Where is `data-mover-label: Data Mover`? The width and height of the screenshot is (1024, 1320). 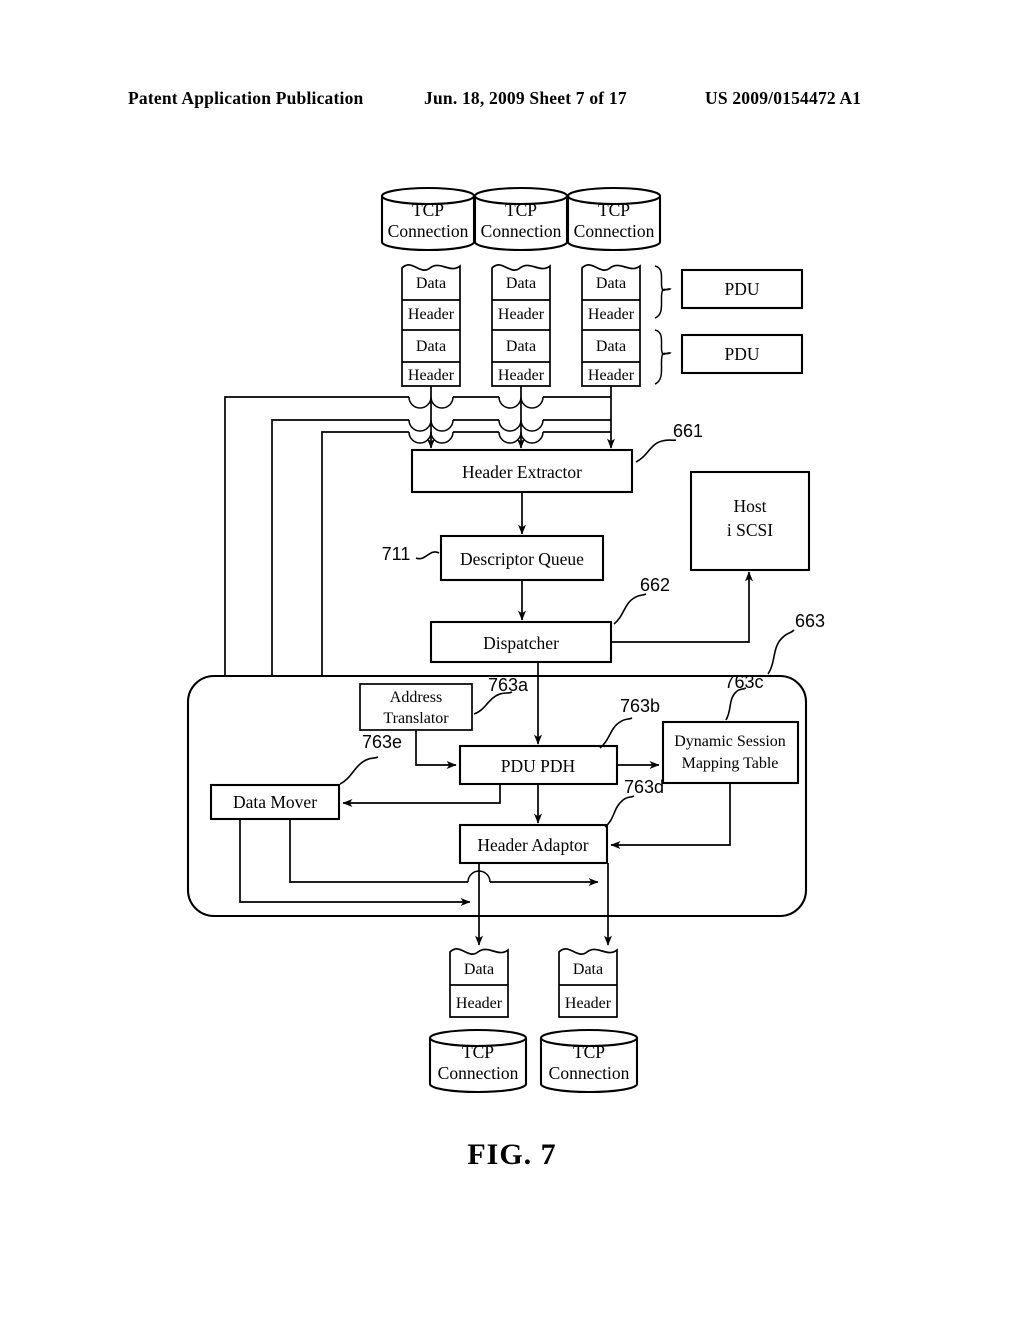
data-mover-label: Data Mover is located at coordinates (275, 802).